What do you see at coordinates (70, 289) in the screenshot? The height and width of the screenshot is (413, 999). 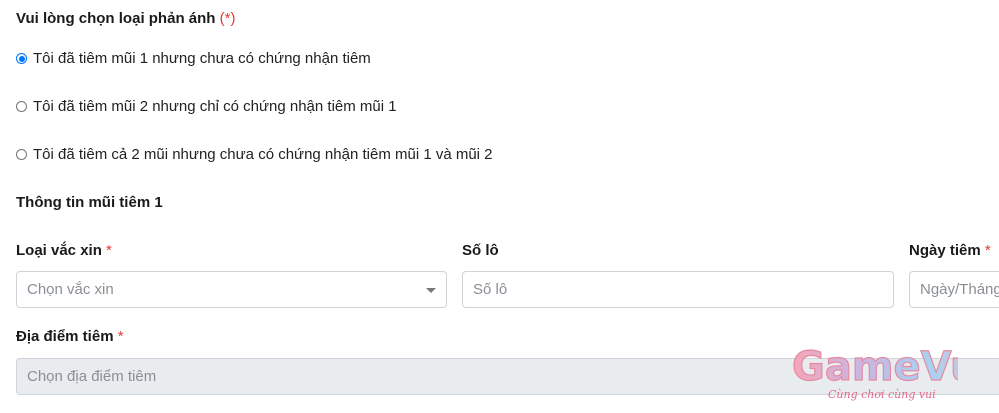 I see `vaccine-type-placeholder: Chọn vắc xin` at bounding box center [70, 289].